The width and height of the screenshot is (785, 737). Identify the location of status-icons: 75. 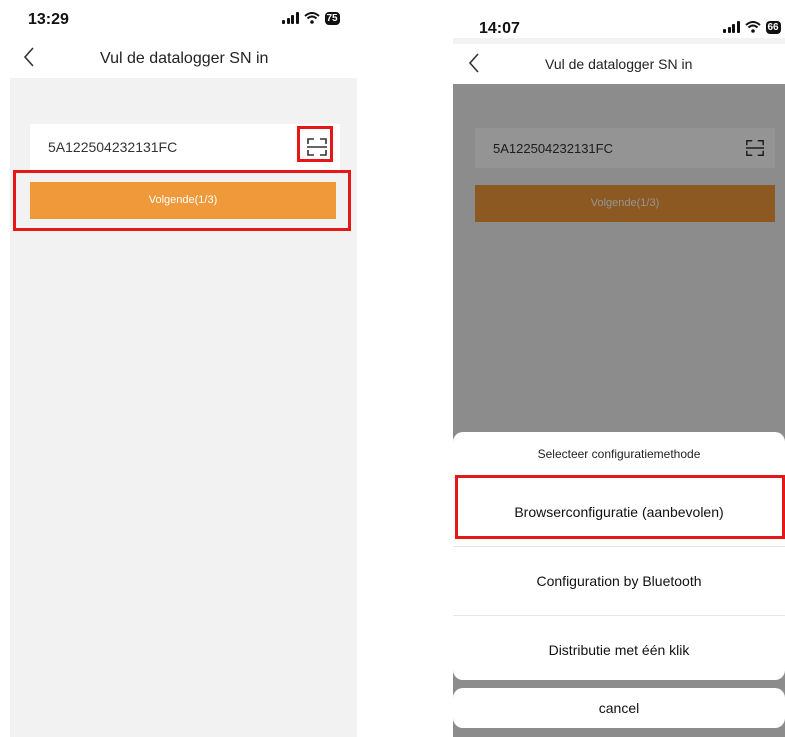
(311, 18).